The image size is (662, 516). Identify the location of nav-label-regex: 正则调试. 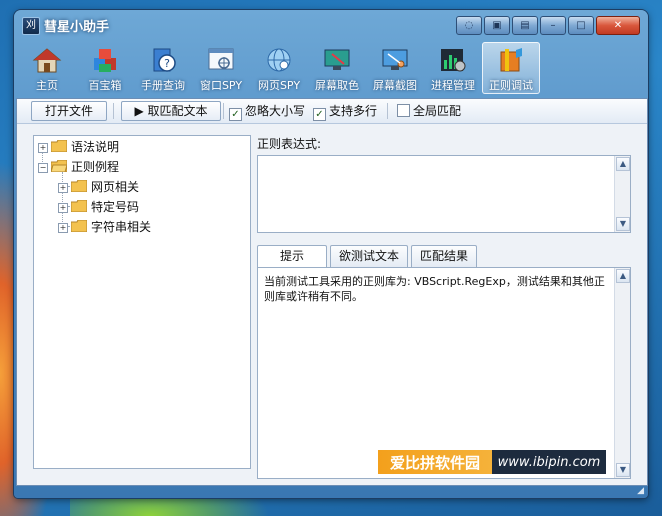
(511, 85).